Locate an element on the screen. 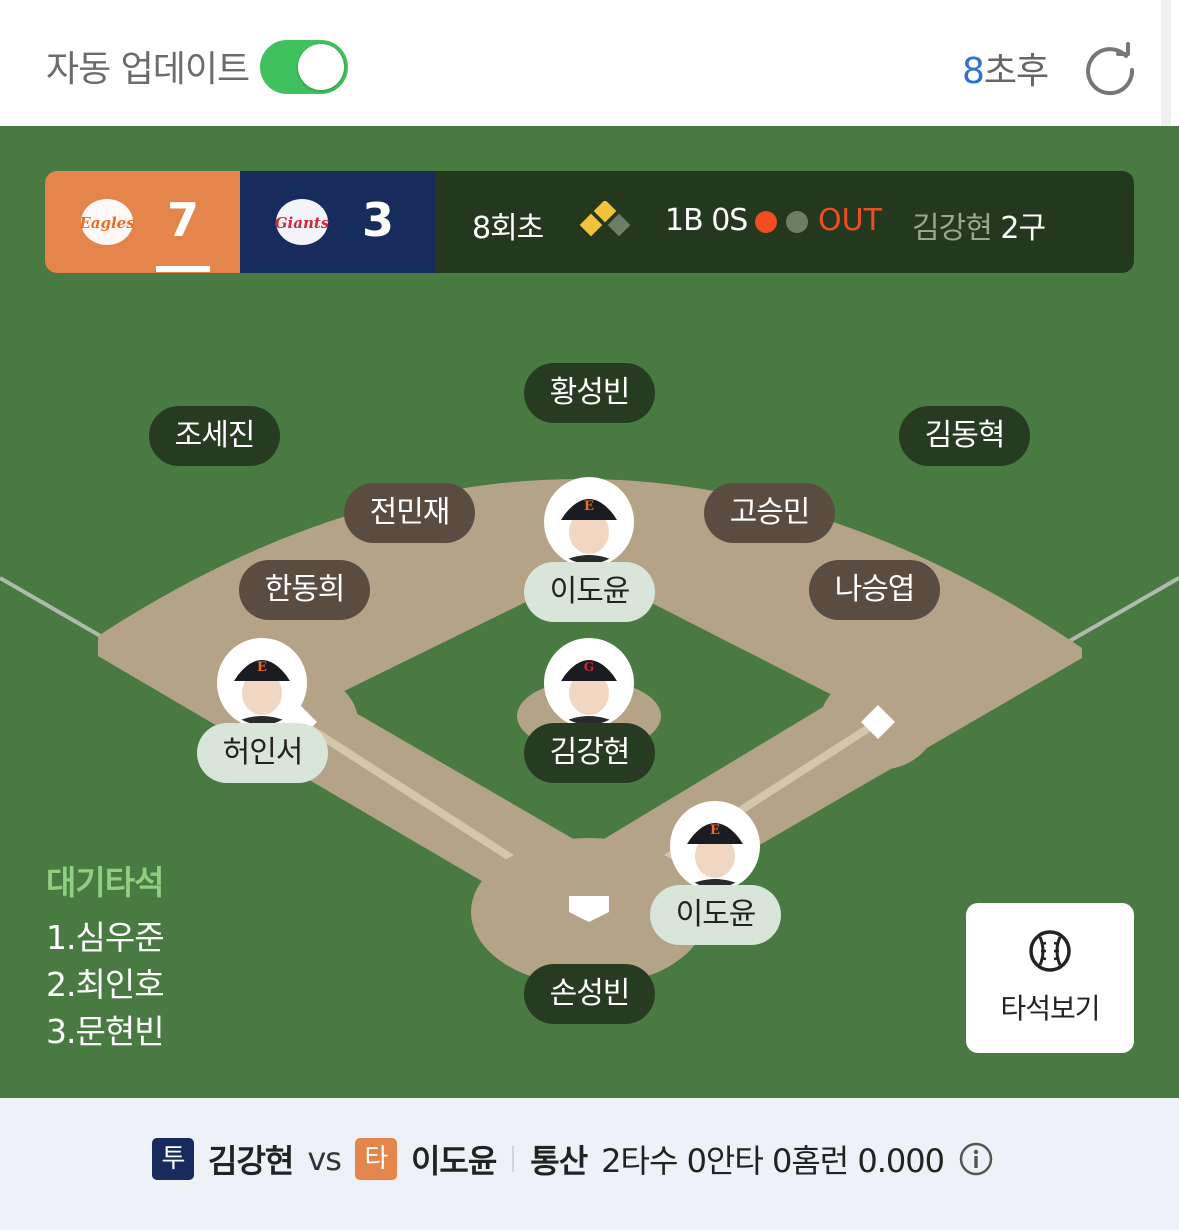  countdown-number: 8 is located at coordinates (973, 71).